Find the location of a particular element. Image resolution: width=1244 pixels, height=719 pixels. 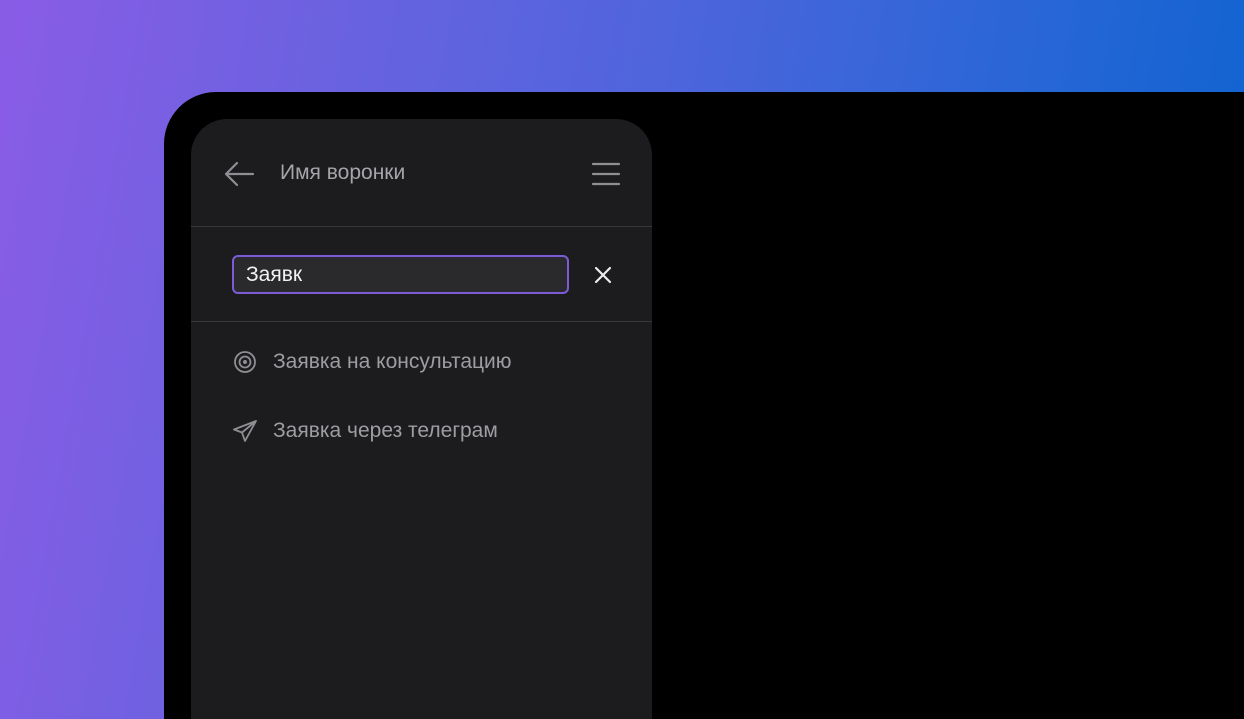

list-item-label: Заявка на консультацию is located at coordinates (392, 361).